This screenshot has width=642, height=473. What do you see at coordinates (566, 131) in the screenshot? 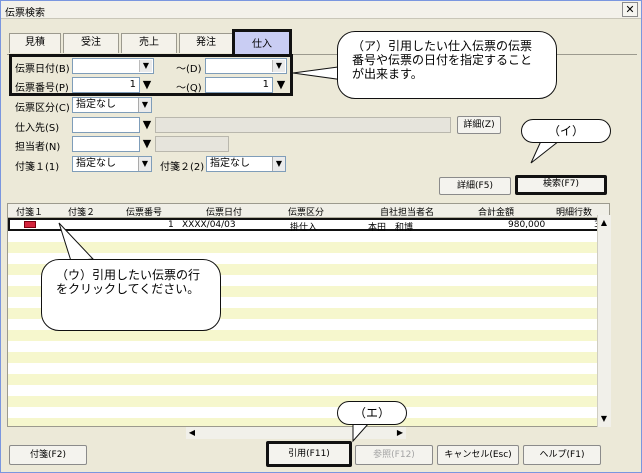
I see `callout-i: （イ）` at bounding box center [566, 131].